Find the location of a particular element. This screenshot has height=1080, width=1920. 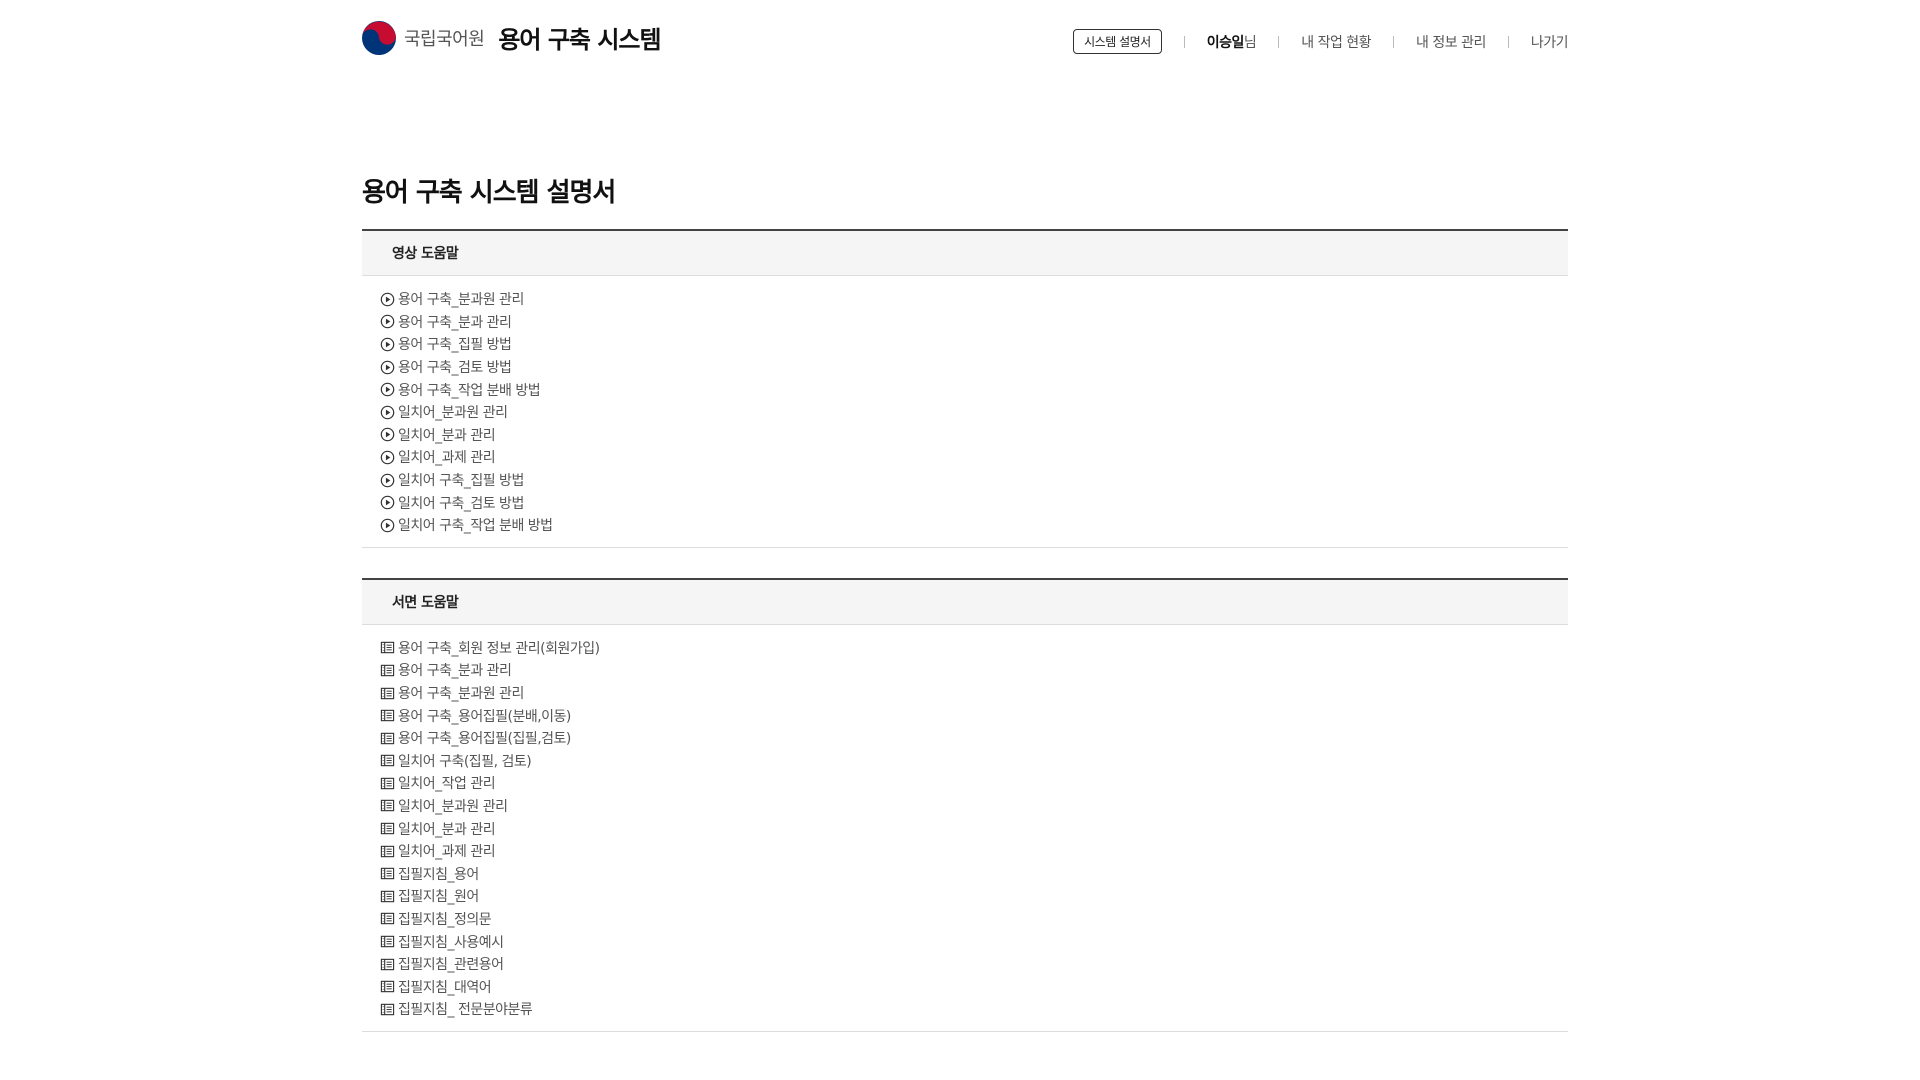

my-info-link: 내 정보 관리 is located at coordinates (1451, 42).